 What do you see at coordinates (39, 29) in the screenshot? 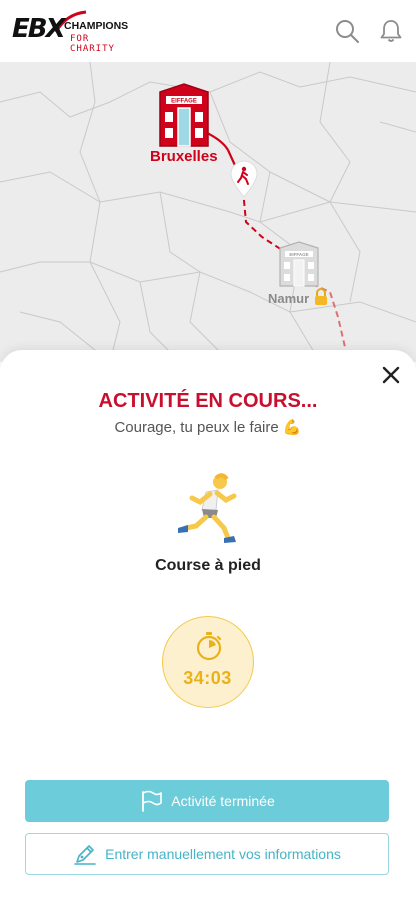
I see `logo-ebx-text: EBX` at bounding box center [39, 29].